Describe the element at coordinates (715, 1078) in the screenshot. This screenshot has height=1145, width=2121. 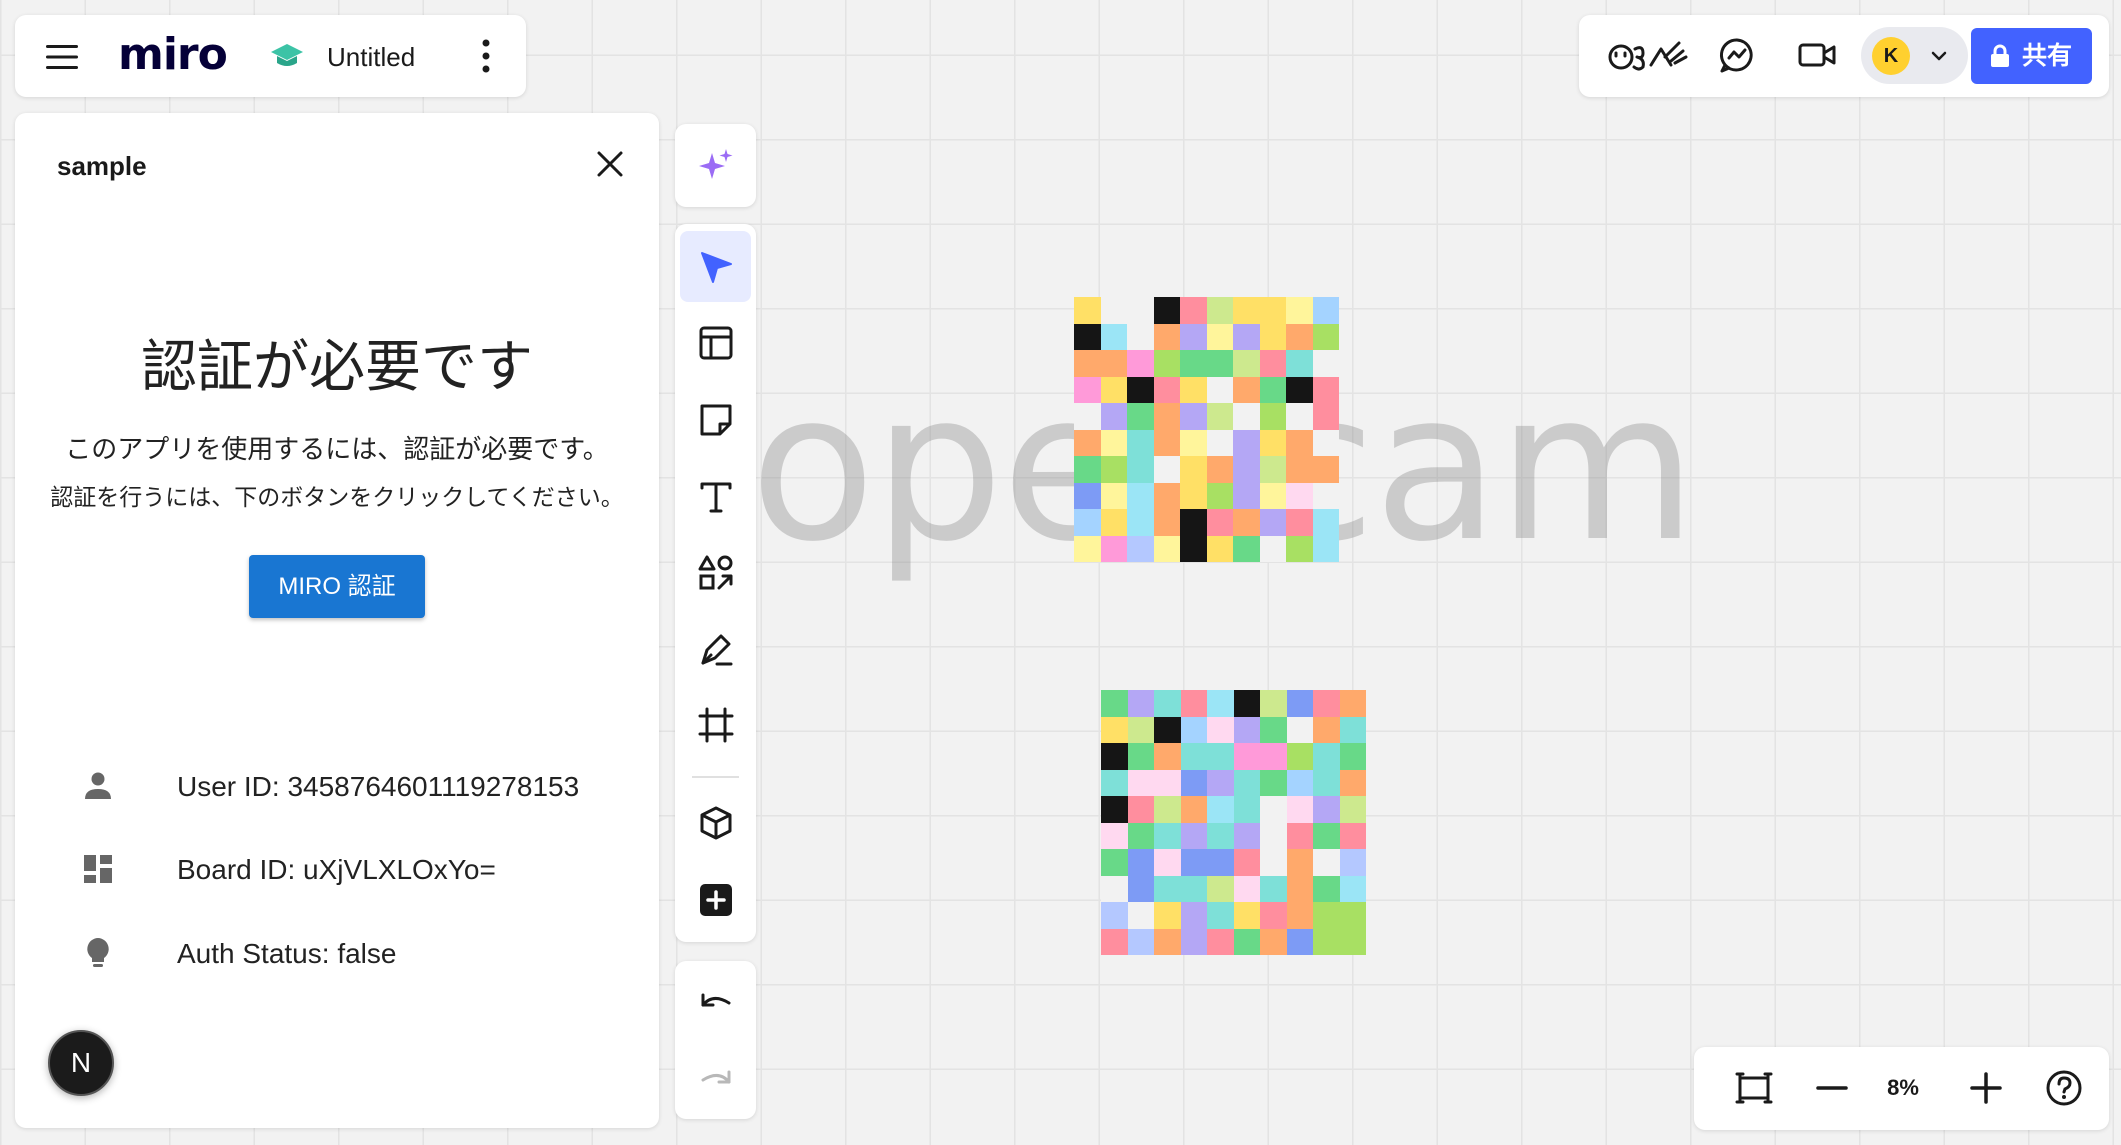
I see `redo-button` at that location.